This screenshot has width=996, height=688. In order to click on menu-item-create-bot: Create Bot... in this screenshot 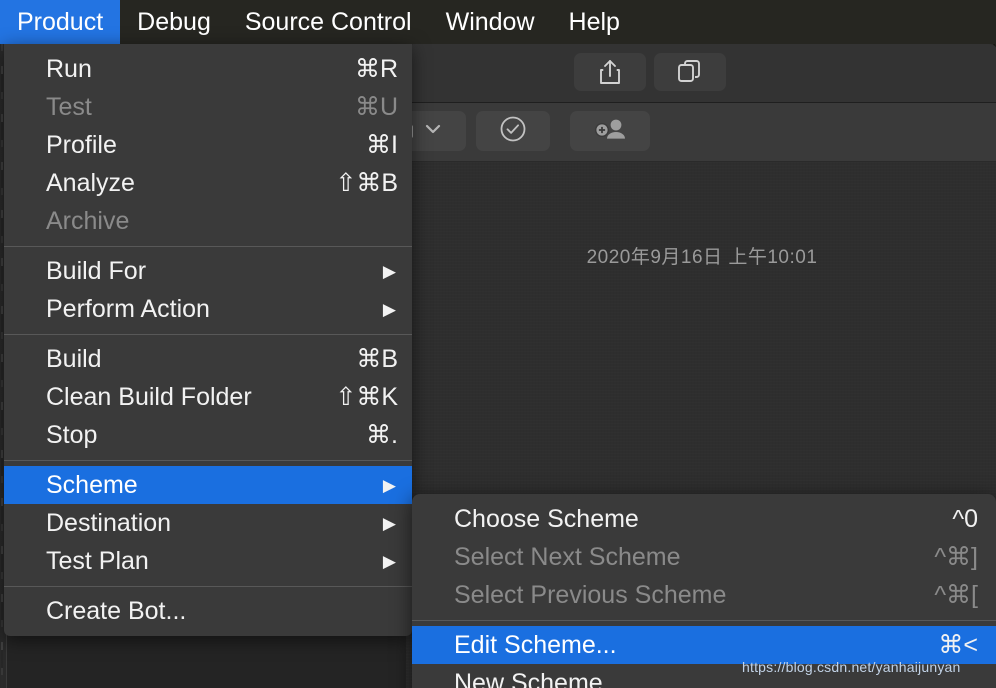, I will do `click(208, 611)`.